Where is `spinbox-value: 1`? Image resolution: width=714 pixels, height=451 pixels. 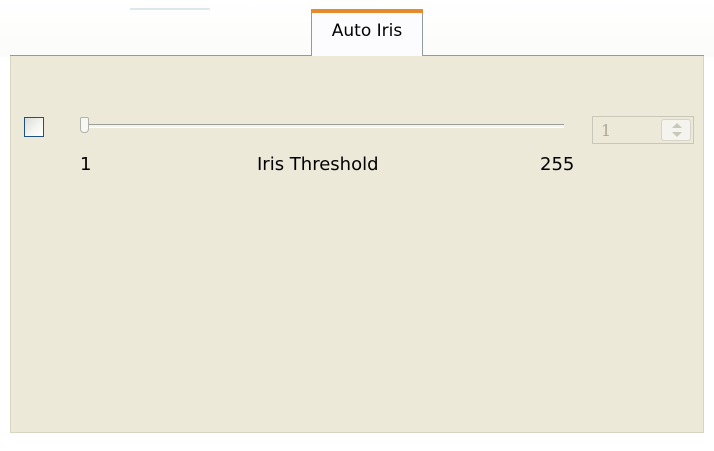
spinbox-value: 1 is located at coordinates (606, 130).